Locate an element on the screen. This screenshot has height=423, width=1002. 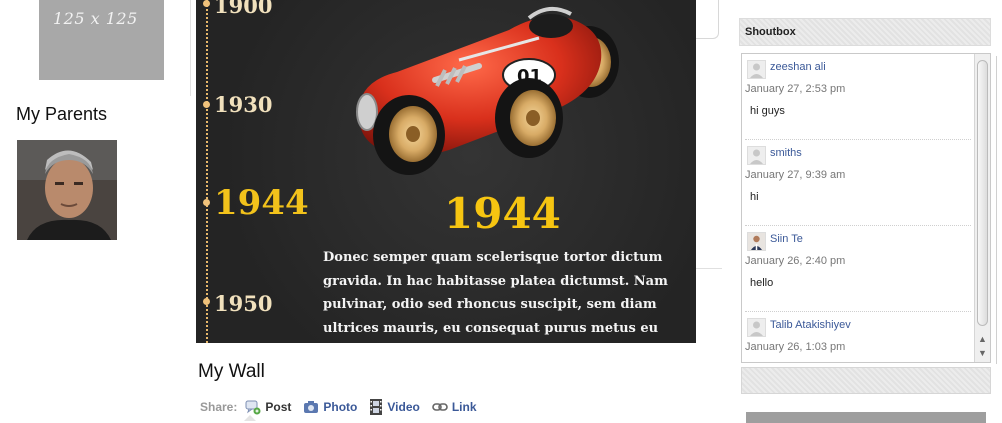
share-post-button: Post is located at coordinates (268, 407).